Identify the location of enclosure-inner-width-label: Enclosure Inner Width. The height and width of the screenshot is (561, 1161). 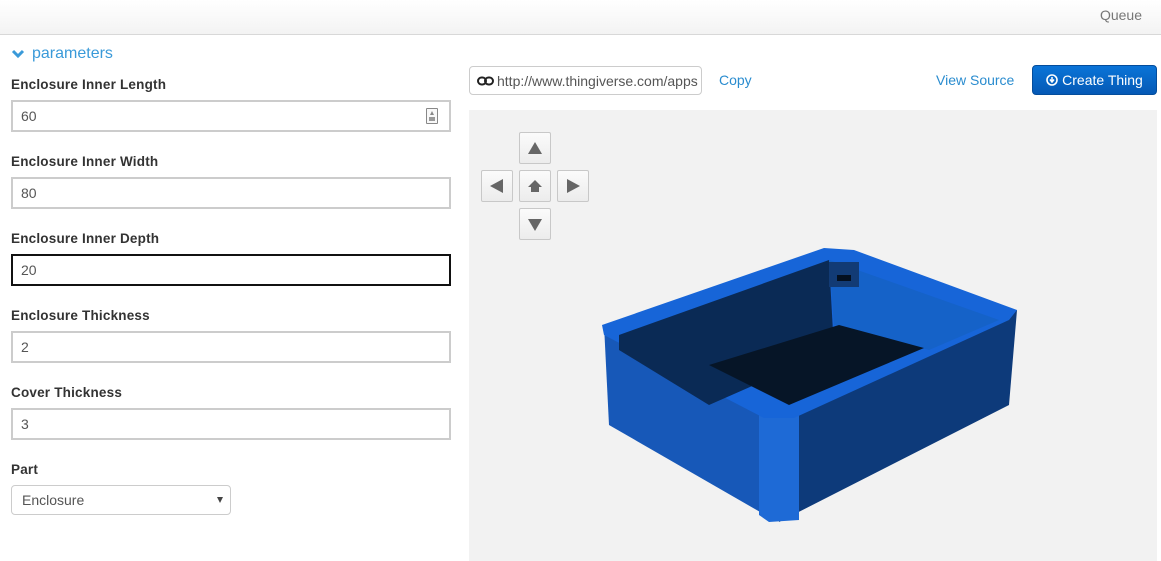
(85, 161).